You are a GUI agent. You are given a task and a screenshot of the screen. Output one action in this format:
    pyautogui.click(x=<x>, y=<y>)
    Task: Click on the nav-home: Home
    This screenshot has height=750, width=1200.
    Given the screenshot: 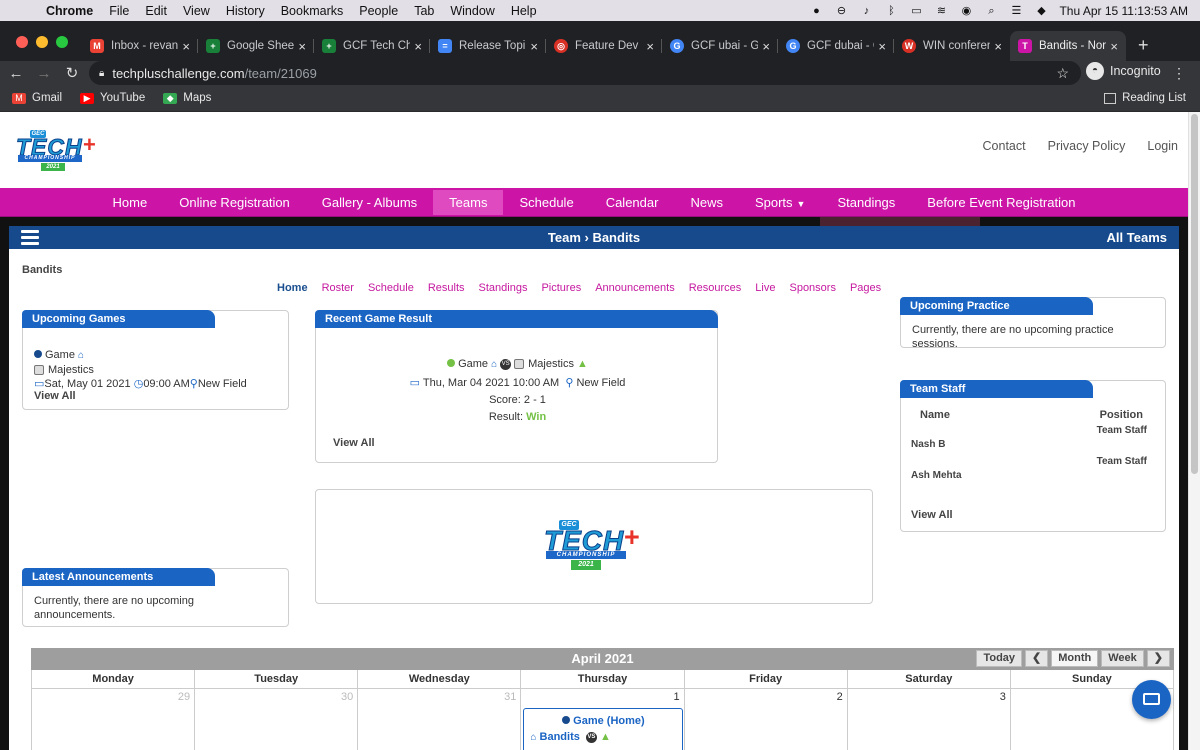 What is the action you would take?
    pyautogui.click(x=130, y=202)
    